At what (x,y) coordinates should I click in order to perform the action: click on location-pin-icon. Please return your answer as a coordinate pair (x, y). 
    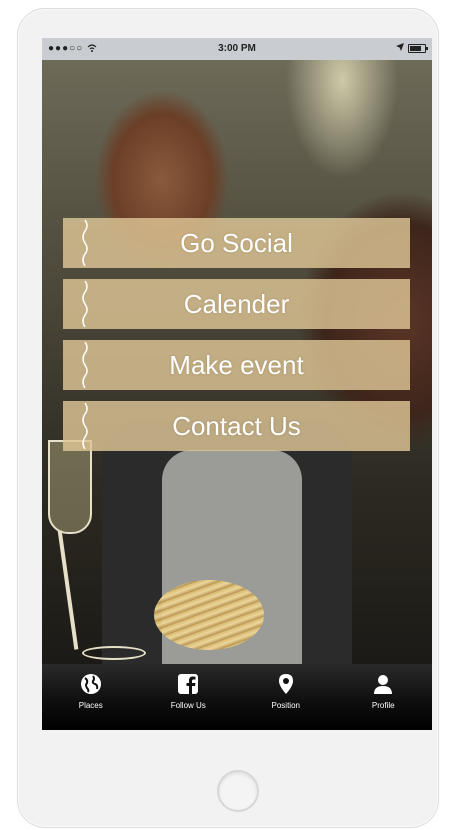
    Looking at the image, I should click on (285, 684).